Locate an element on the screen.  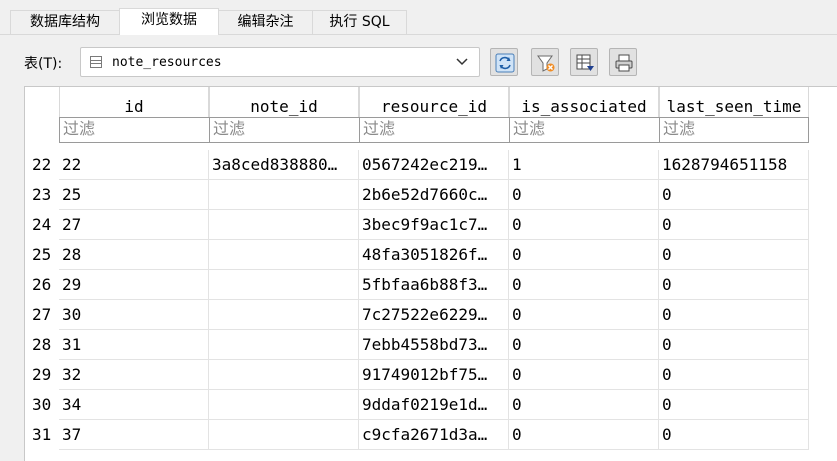
column-header-is-associated: is_associated is located at coordinates (584, 102).